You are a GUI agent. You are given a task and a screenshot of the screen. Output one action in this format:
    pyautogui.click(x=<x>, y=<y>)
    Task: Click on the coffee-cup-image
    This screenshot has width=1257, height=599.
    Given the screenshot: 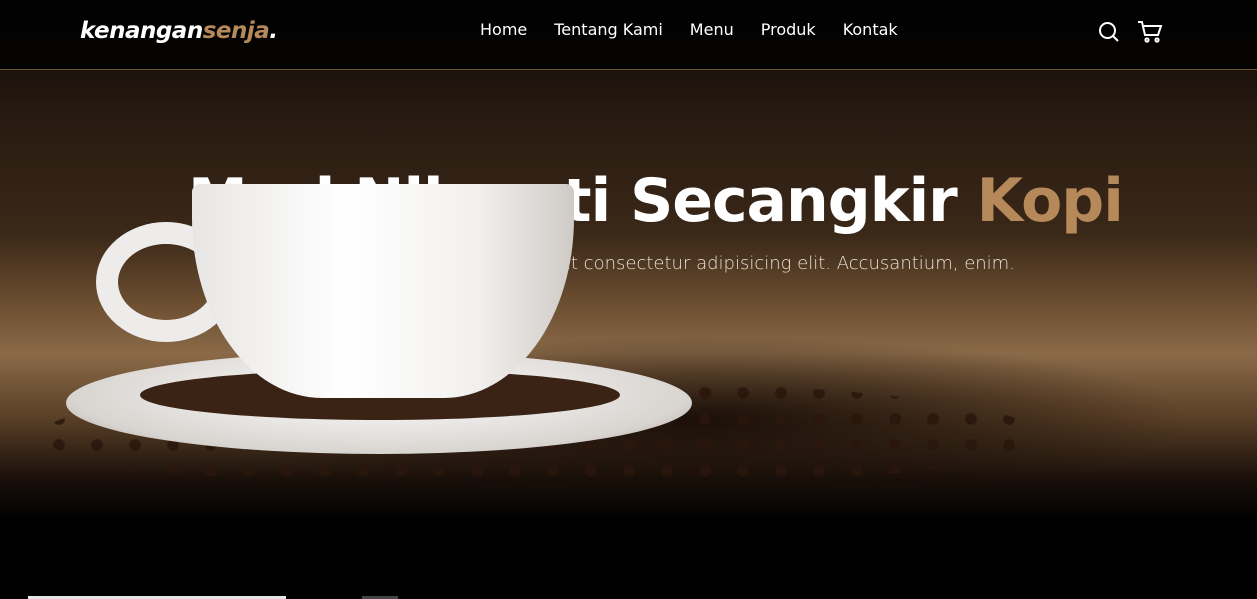 What is the action you would take?
    pyautogui.click(x=383, y=291)
    